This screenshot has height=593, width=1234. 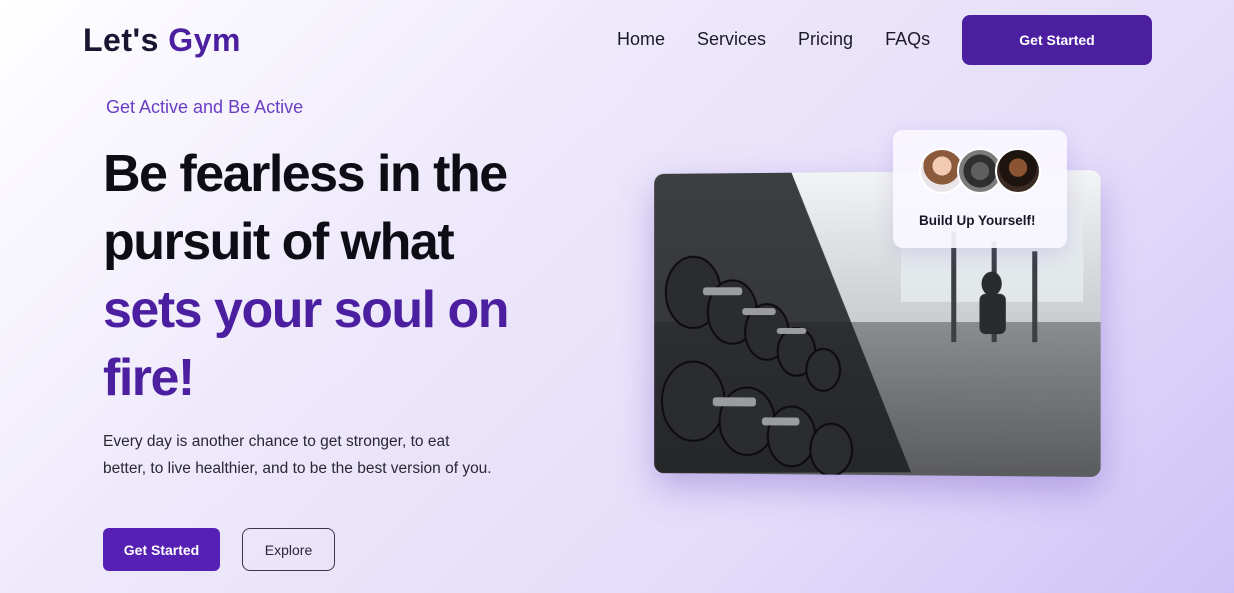 What do you see at coordinates (121, 40) in the screenshot?
I see `brand-logo-part1: Let's` at bounding box center [121, 40].